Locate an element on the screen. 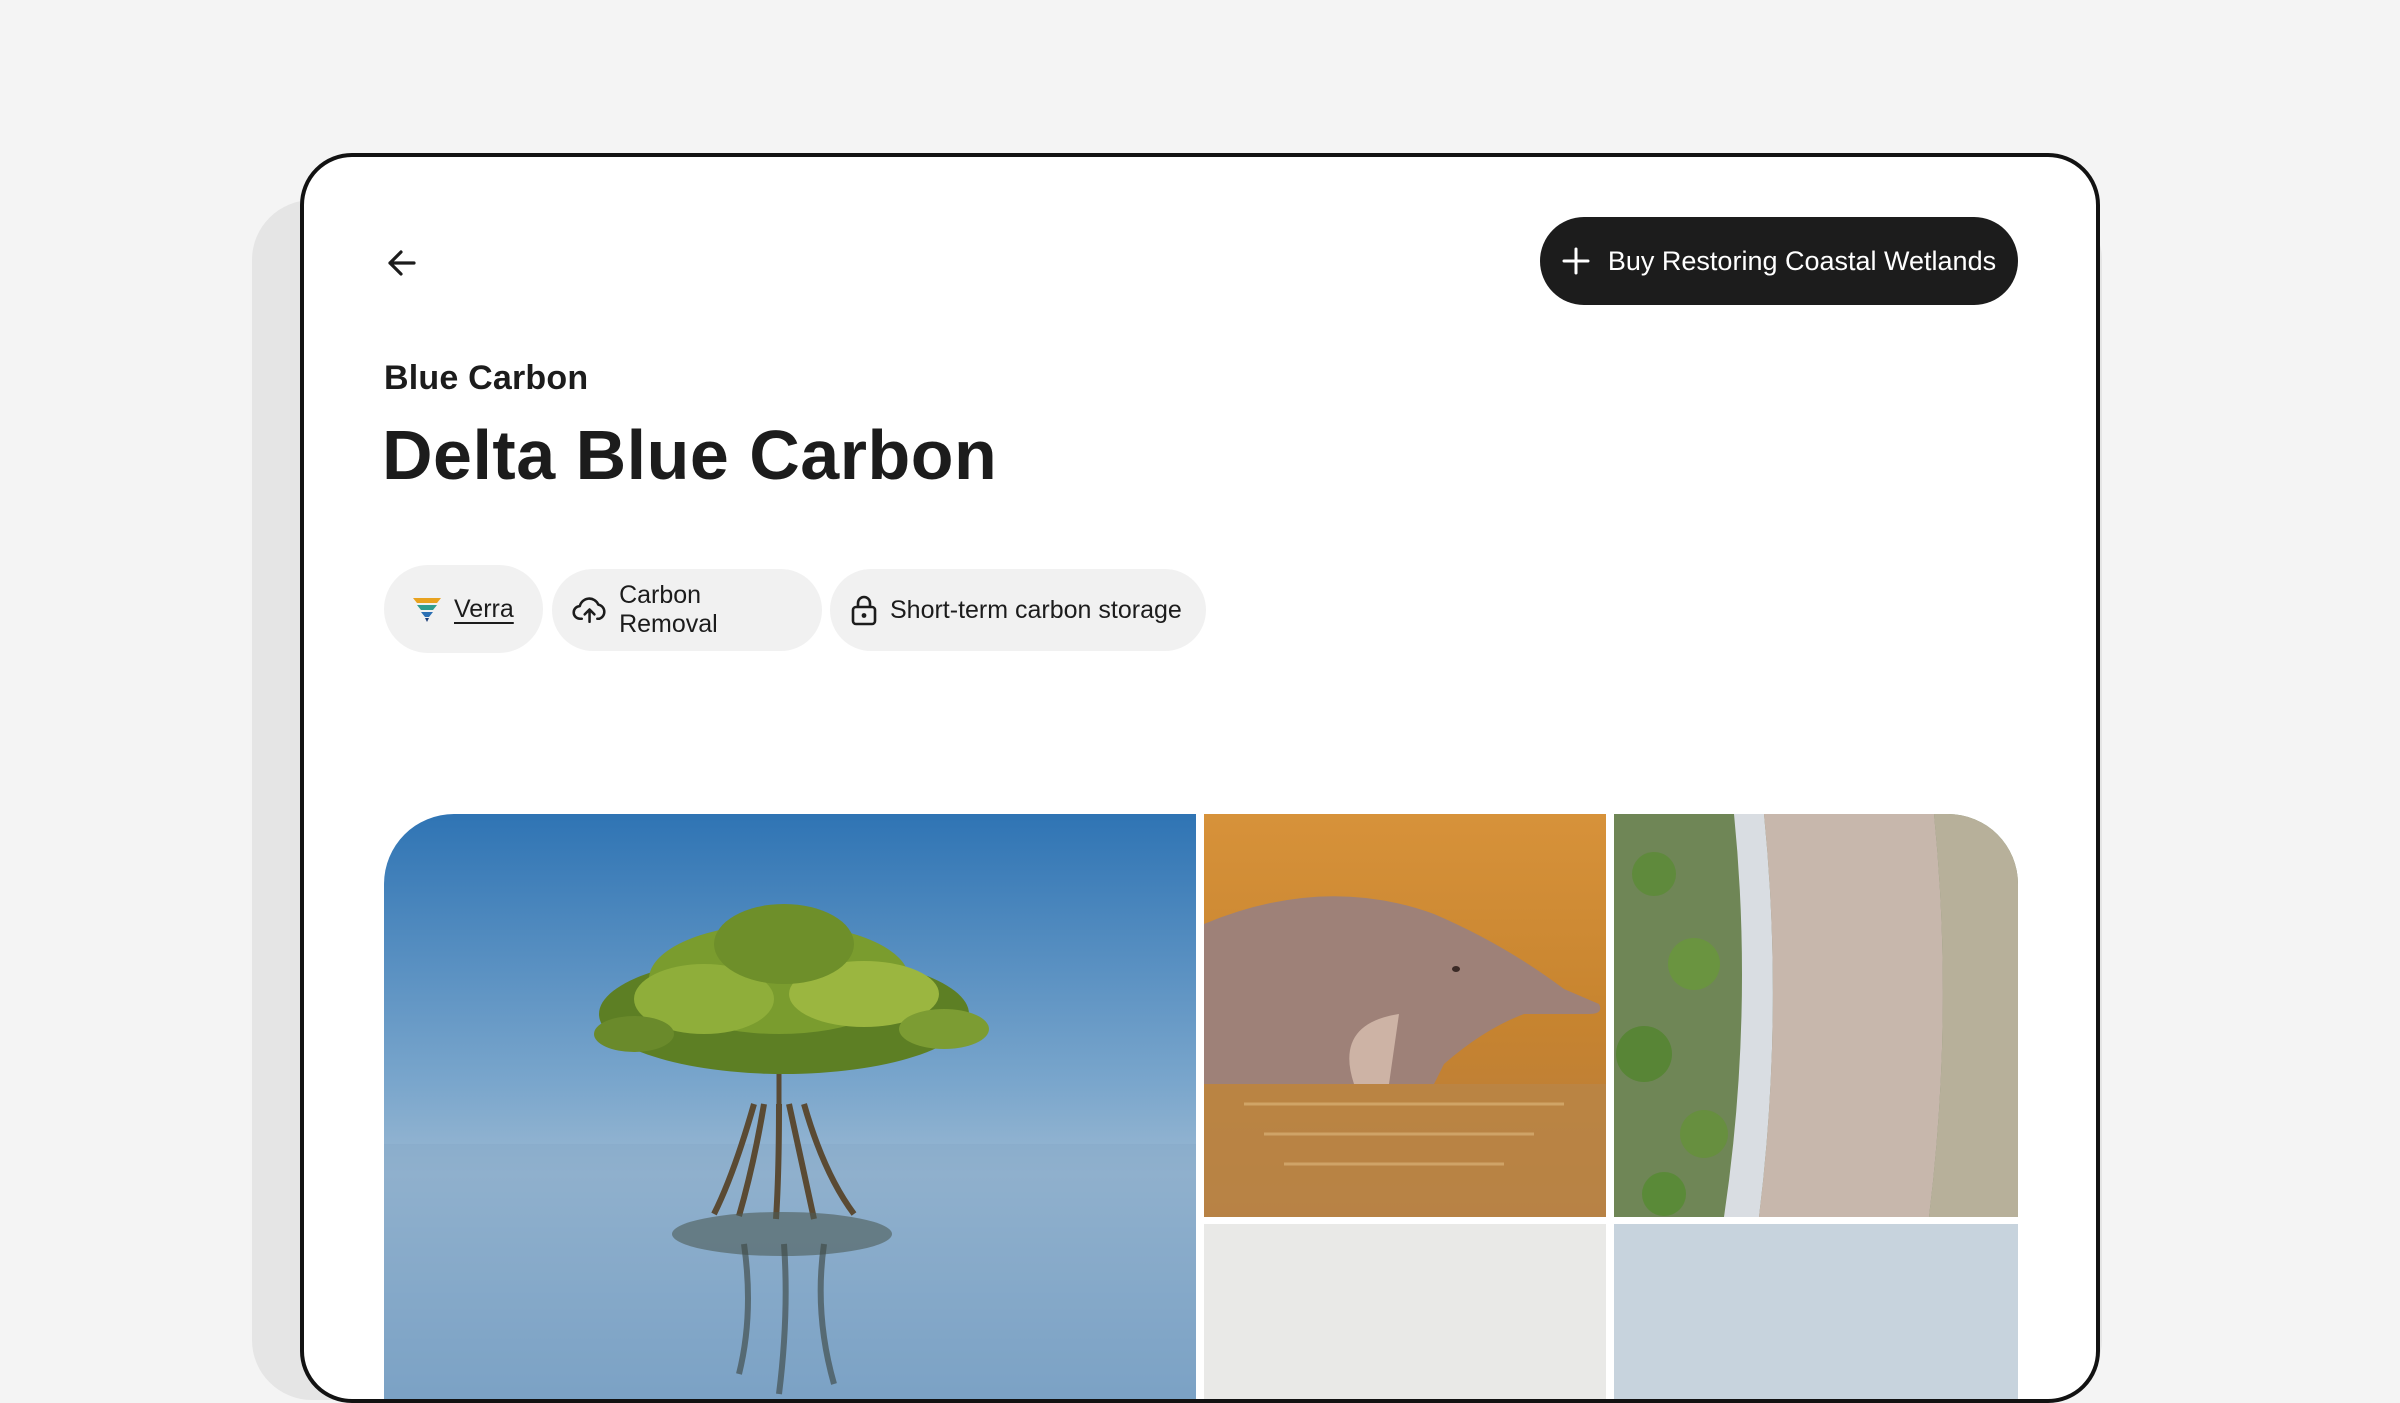  buy-button: Buy Restoring Coastal Wetlands is located at coordinates (1779, 261).